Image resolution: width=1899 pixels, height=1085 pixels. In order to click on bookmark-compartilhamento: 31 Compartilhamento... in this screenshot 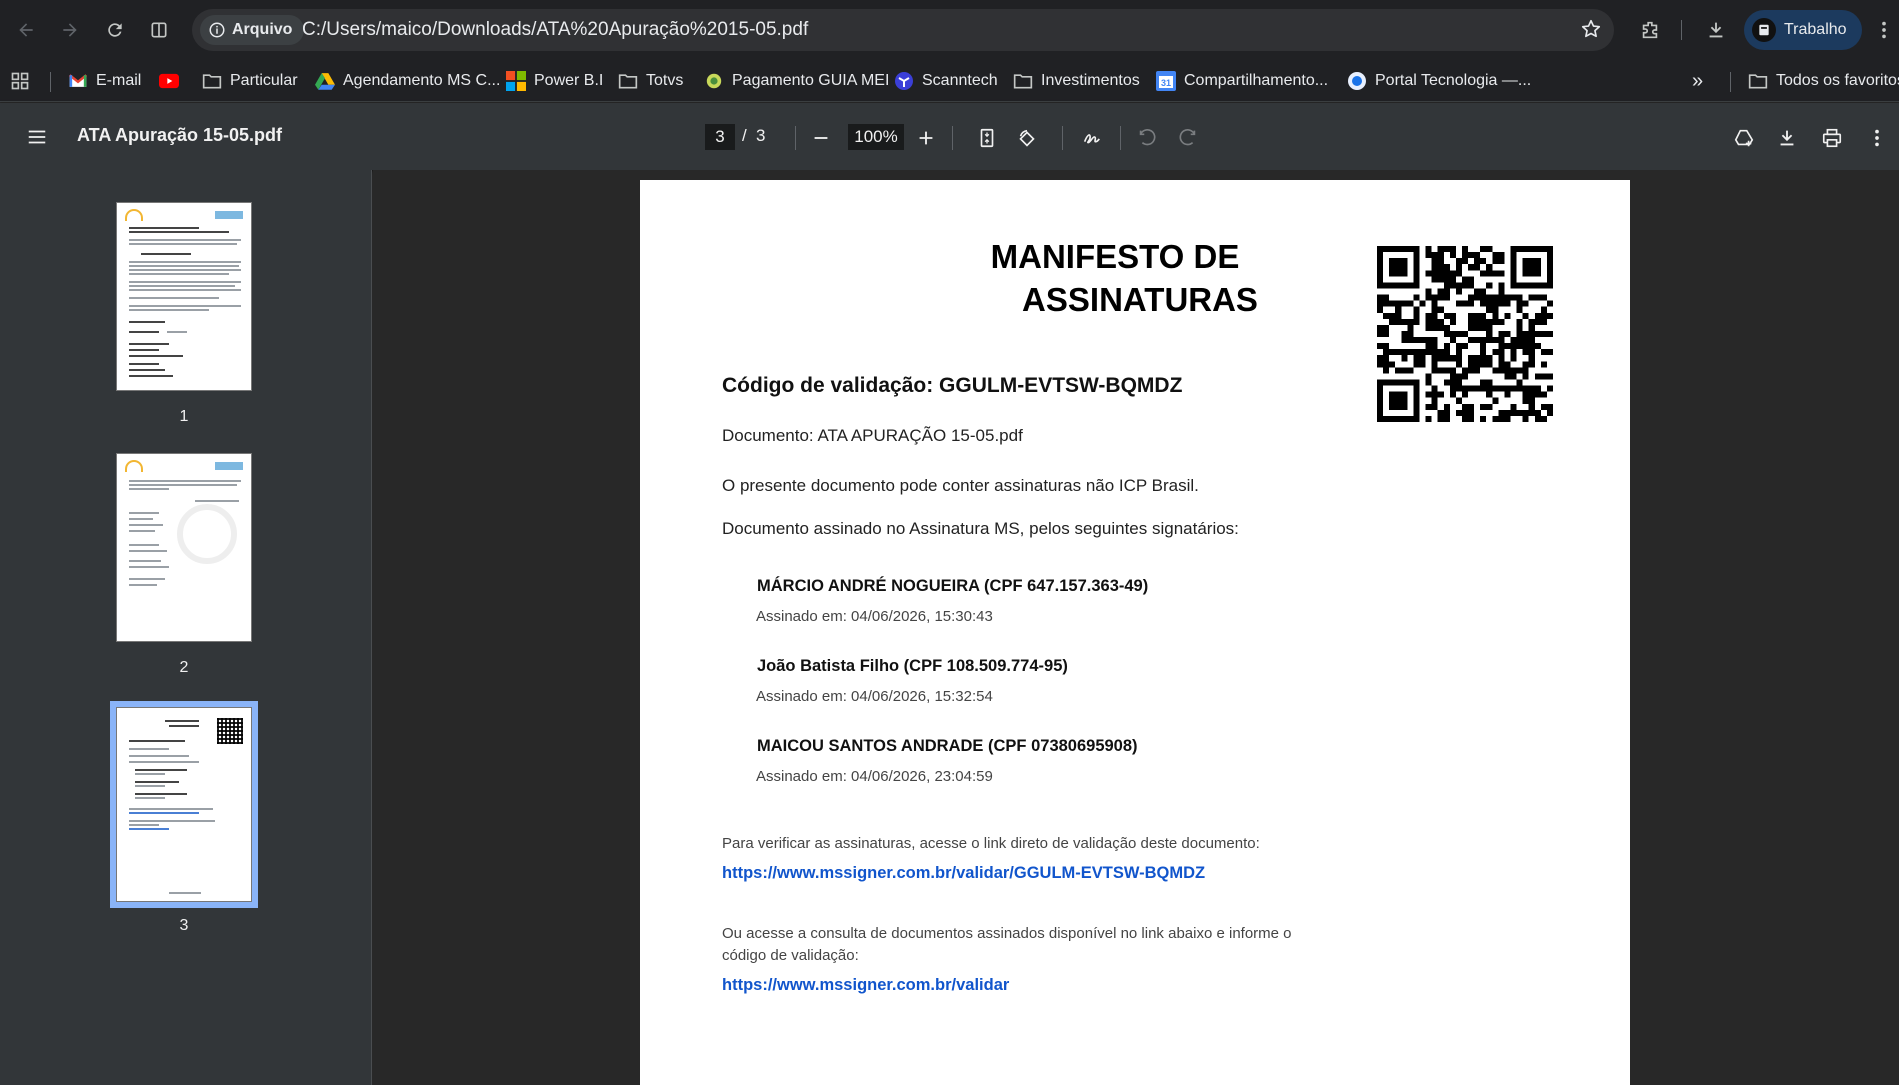, I will do `click(1242, 81)`.